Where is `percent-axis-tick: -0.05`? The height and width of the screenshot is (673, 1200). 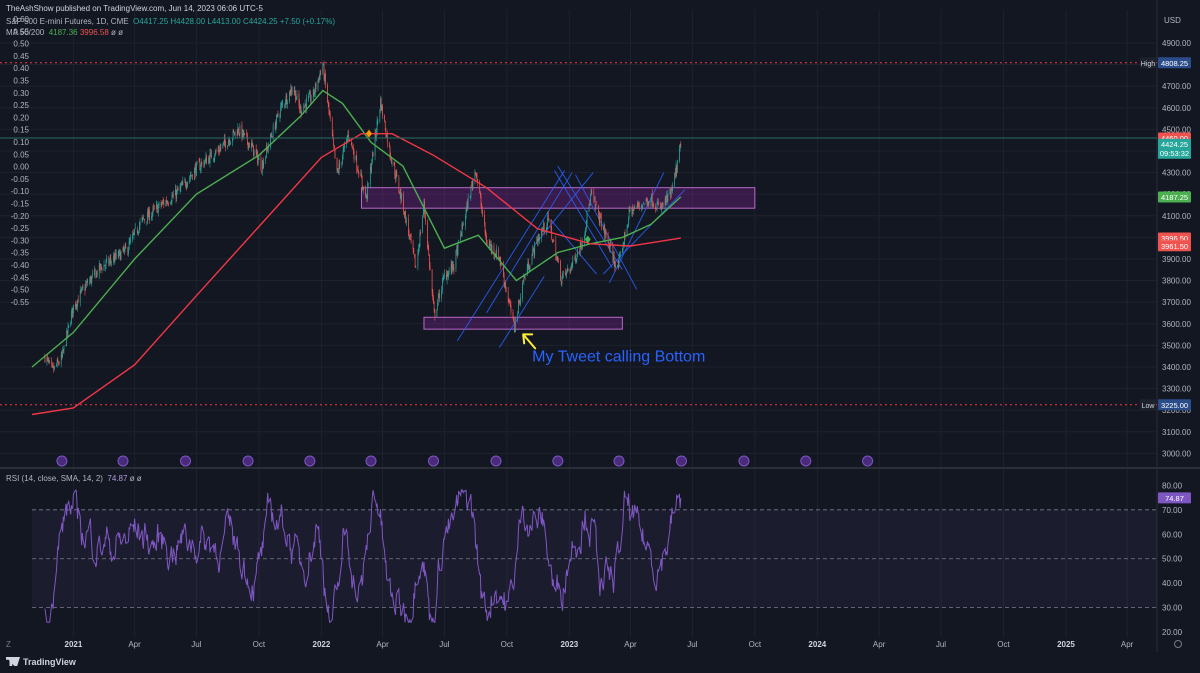
percent-axis-tick: -0.05 is located at coordinates (20, 179).